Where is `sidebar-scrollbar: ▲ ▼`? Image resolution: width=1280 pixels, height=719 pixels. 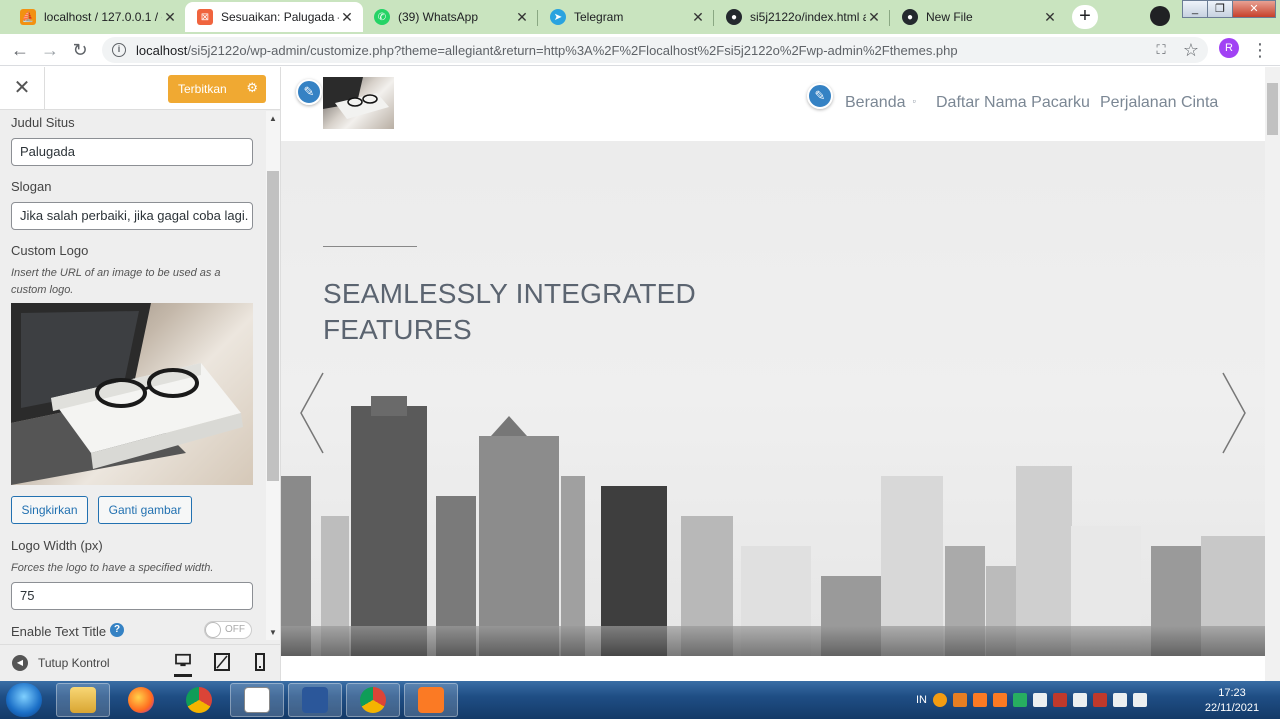
sidebar-scrollbar: ▲ ▼ is located at coordinates (273, 375).